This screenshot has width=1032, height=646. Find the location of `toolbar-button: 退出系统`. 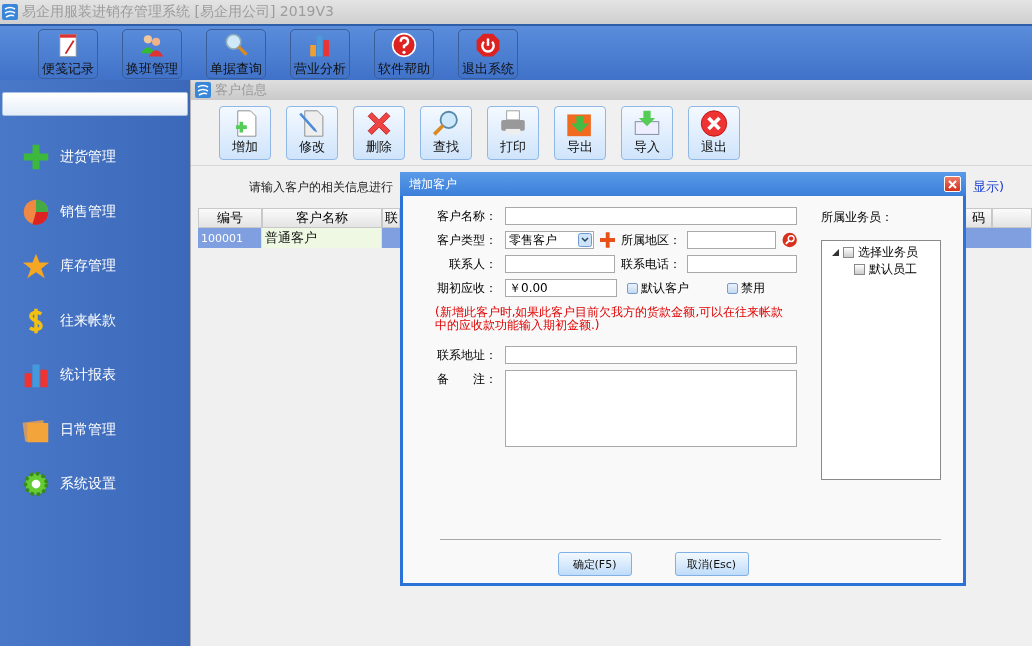

toolbar-button: 退出系统 is located at coordinates (488, 54).